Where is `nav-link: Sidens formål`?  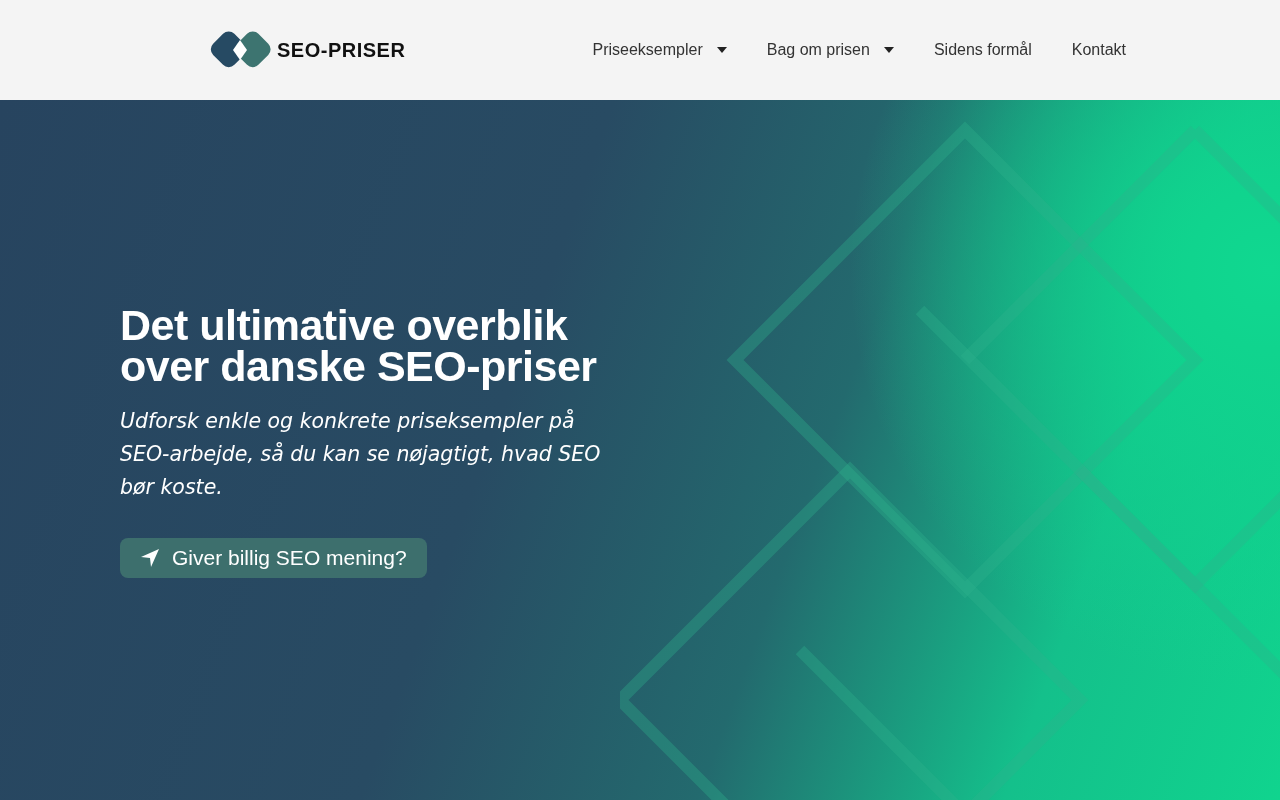 nav-link: Sidens formål is located at coordinates (982, 50).